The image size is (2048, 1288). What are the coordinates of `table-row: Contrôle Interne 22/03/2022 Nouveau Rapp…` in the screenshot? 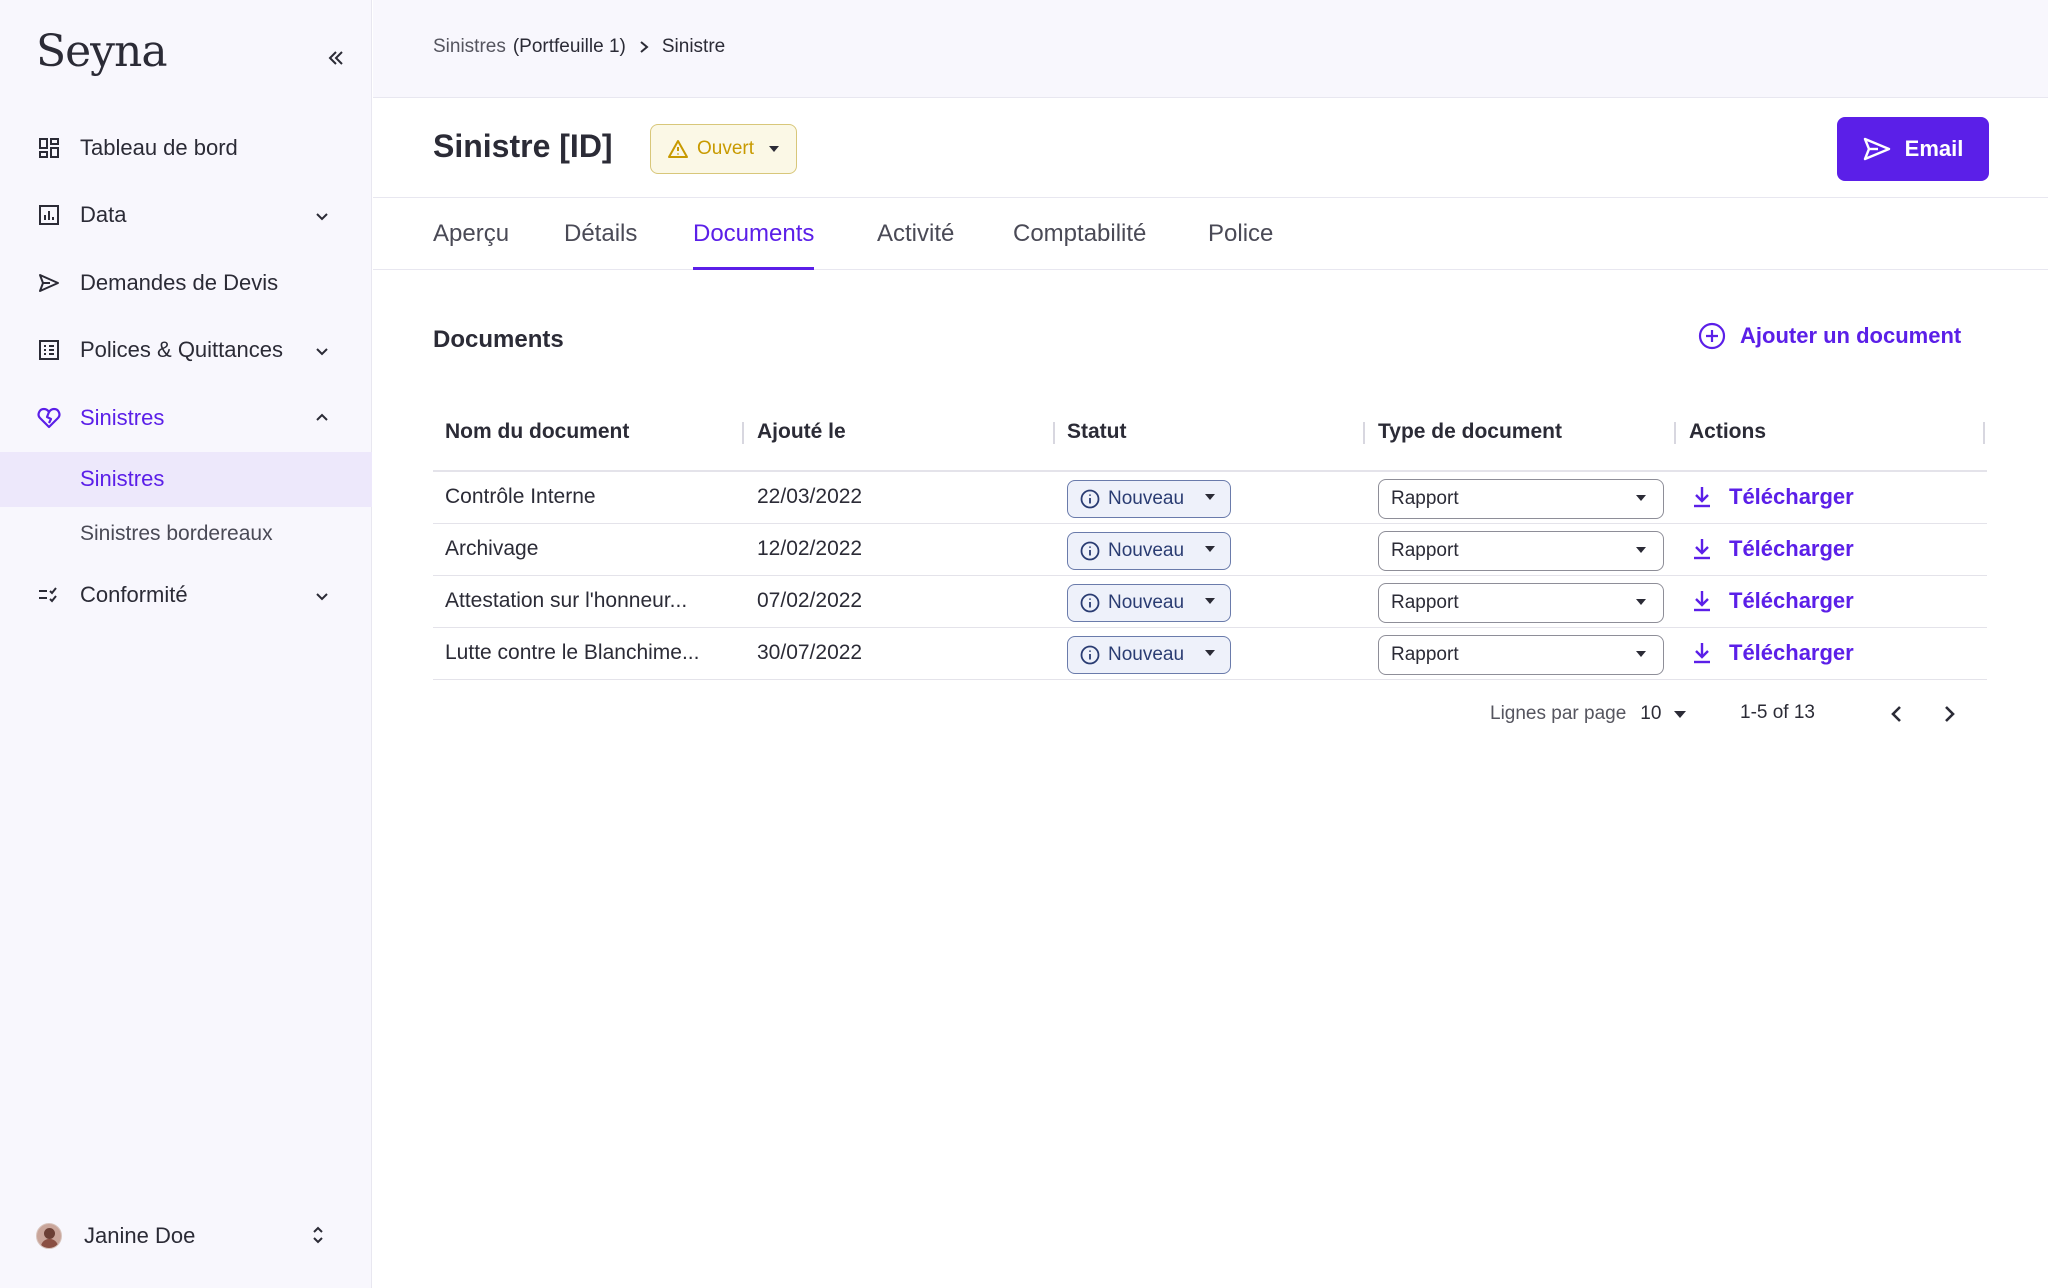 It's located at (1210, 498).